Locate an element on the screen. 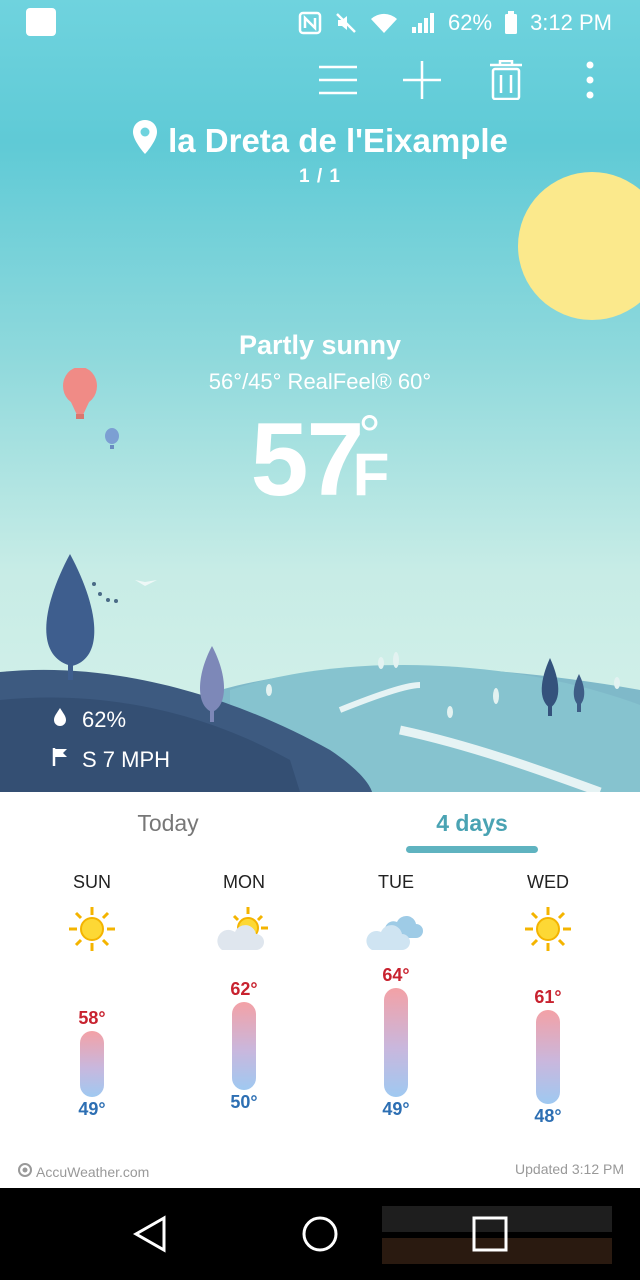 The width and height of the screenshot is (640, 1280). accuweather-link: AccuWeather.com is located at coordinates (83, 1171).